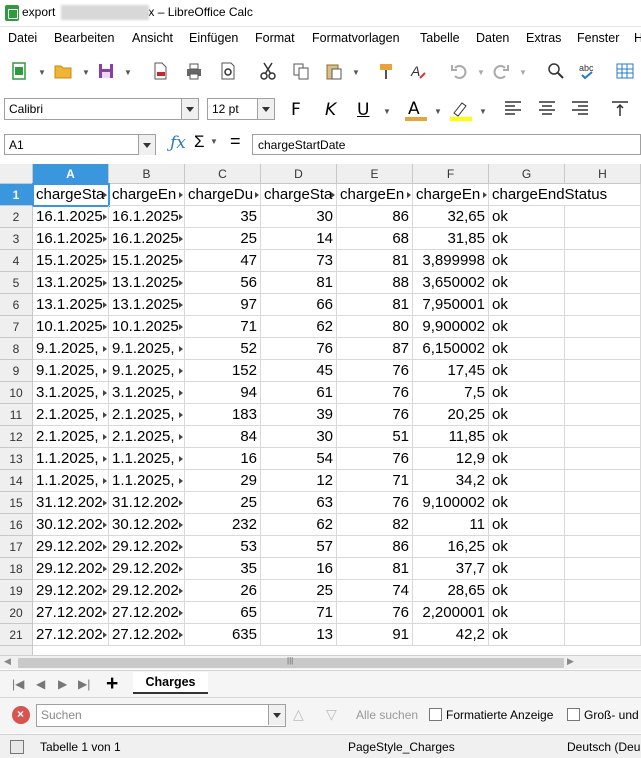  I want to click on column-header-c: C, so click(223, 174).